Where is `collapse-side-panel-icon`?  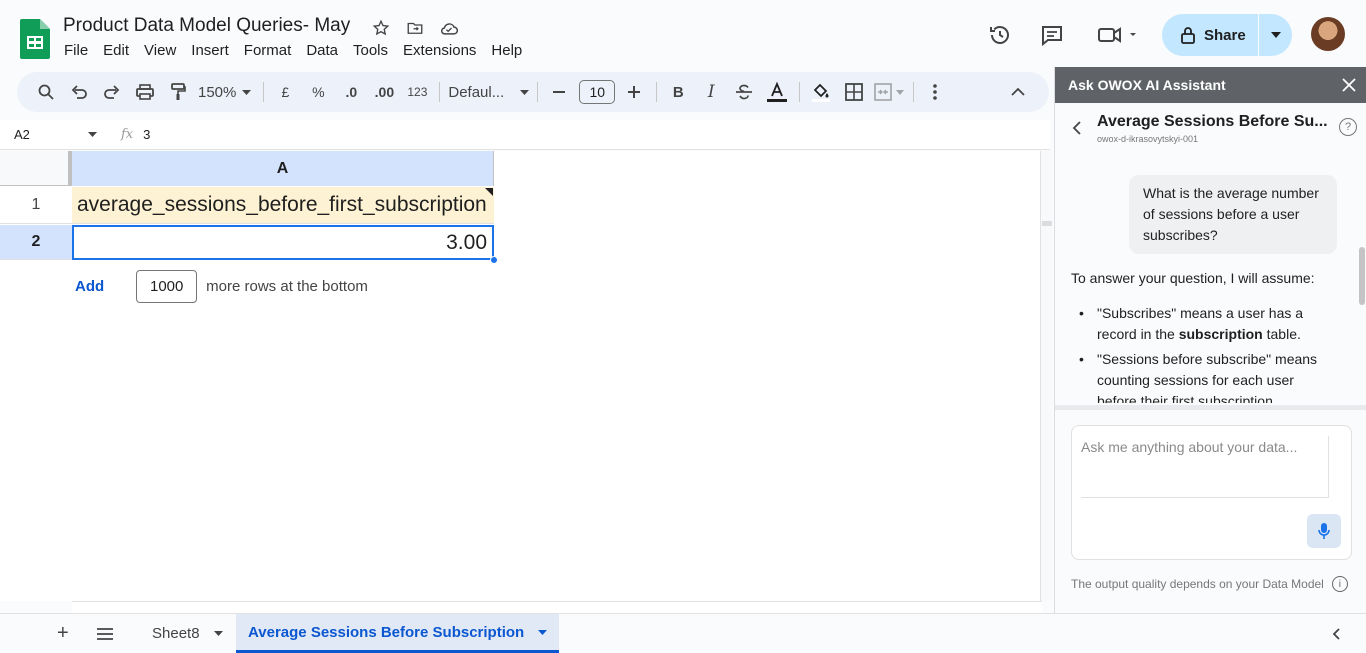
collapse-side-panel-icon is located at coordinates (1336, 633).